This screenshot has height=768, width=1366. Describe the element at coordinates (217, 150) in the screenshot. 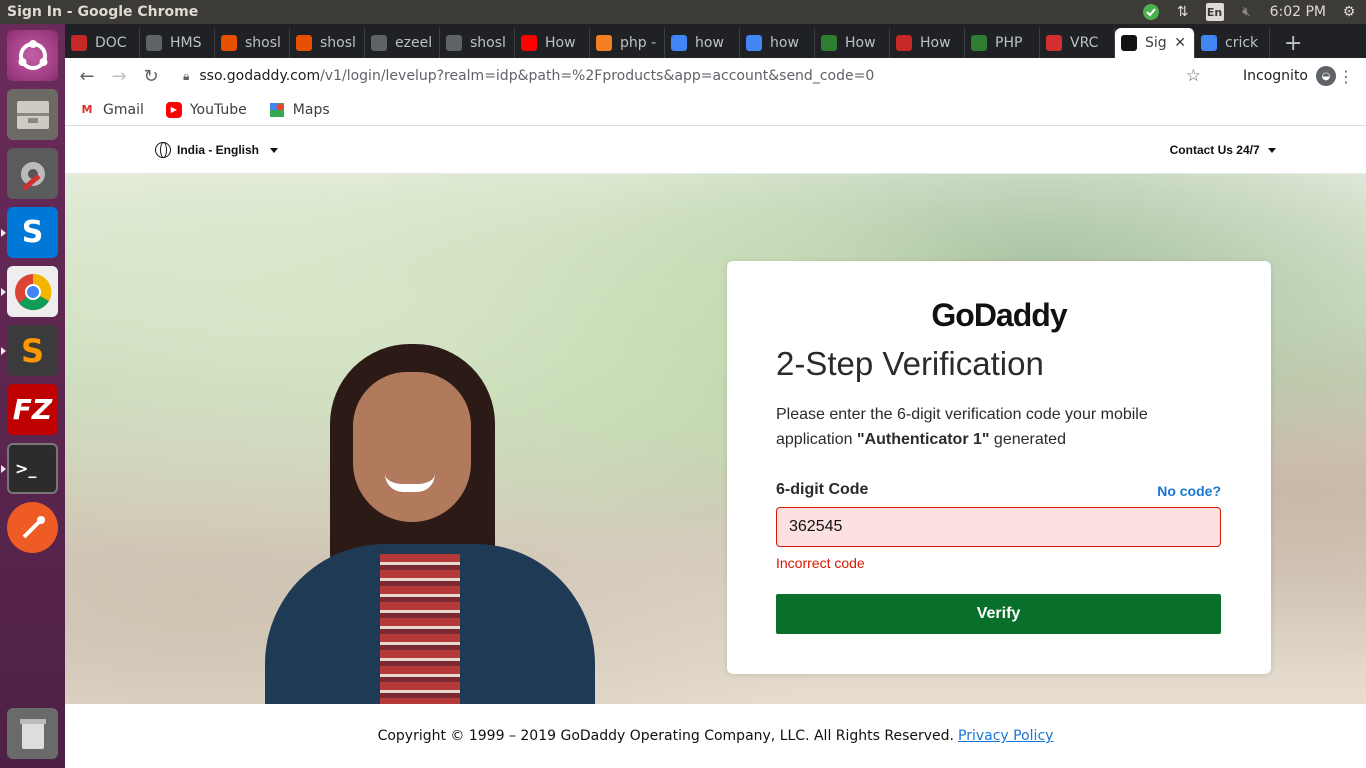

I see `locale-selector: India - English` at that location.